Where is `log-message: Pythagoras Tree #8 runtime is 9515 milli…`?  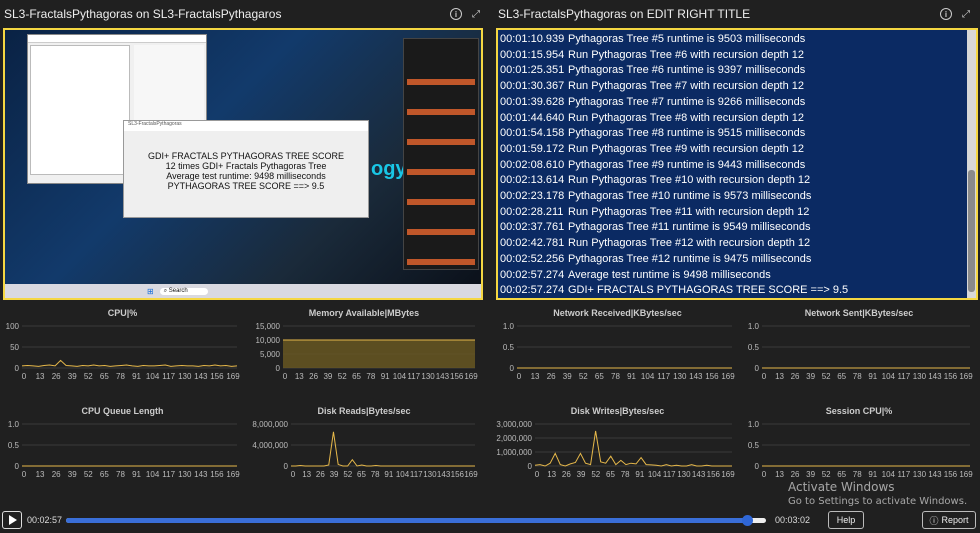
log-message: Pythagoras Tree #8 runtime is 9515 milli… is located at coordinates (687, 133).